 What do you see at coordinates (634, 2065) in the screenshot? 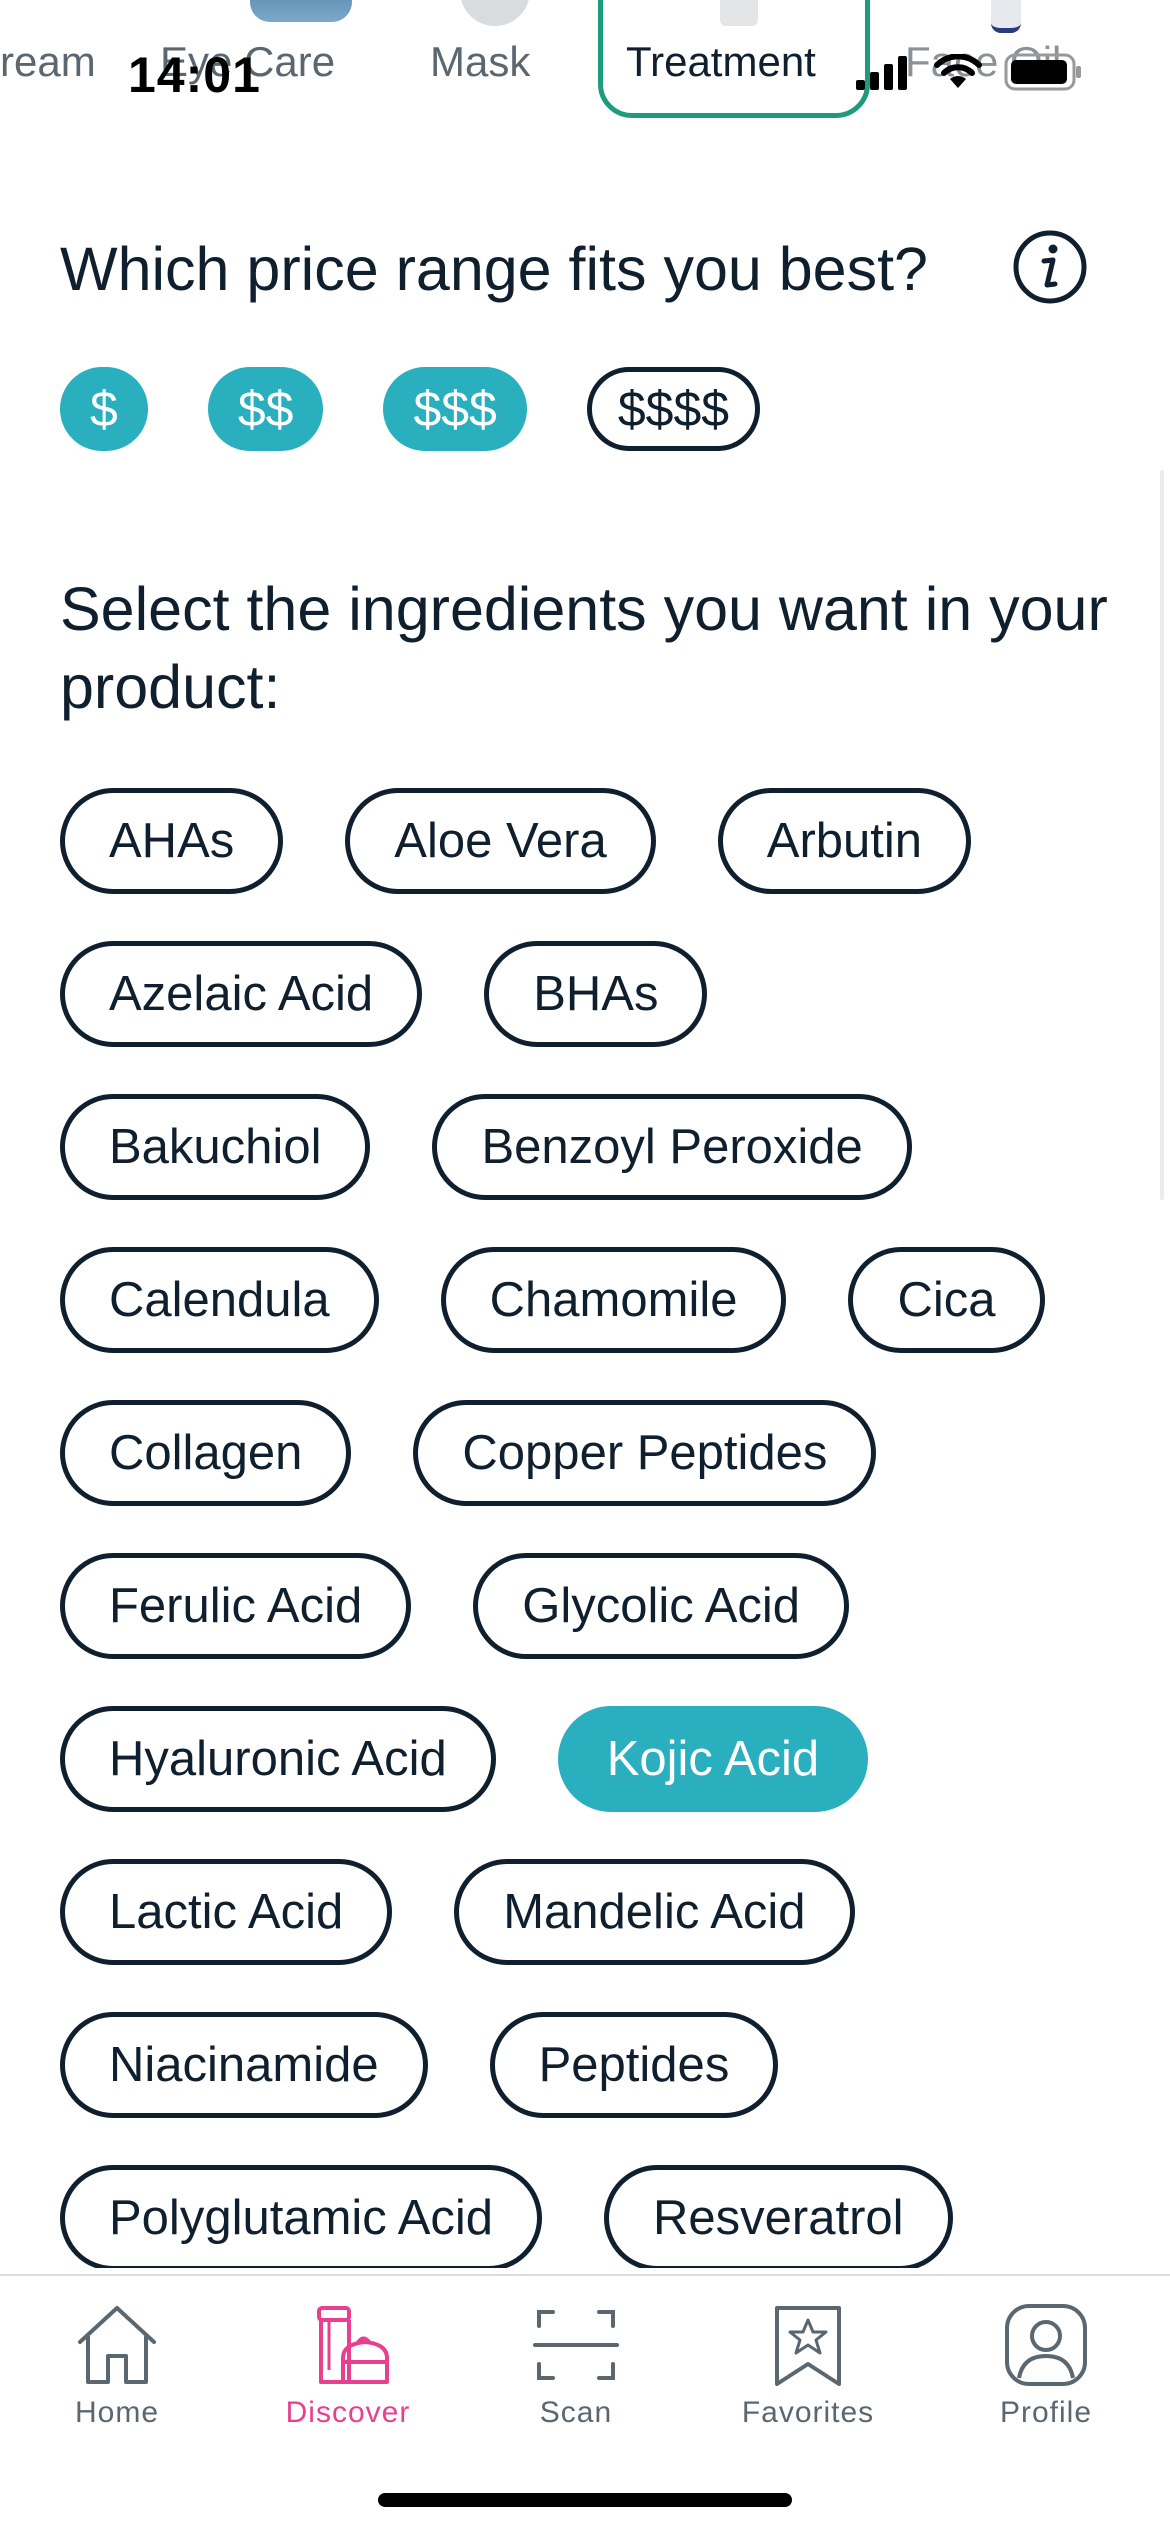
I see `ingredient-chip: Peptides` at bounding box center [634, 2065].